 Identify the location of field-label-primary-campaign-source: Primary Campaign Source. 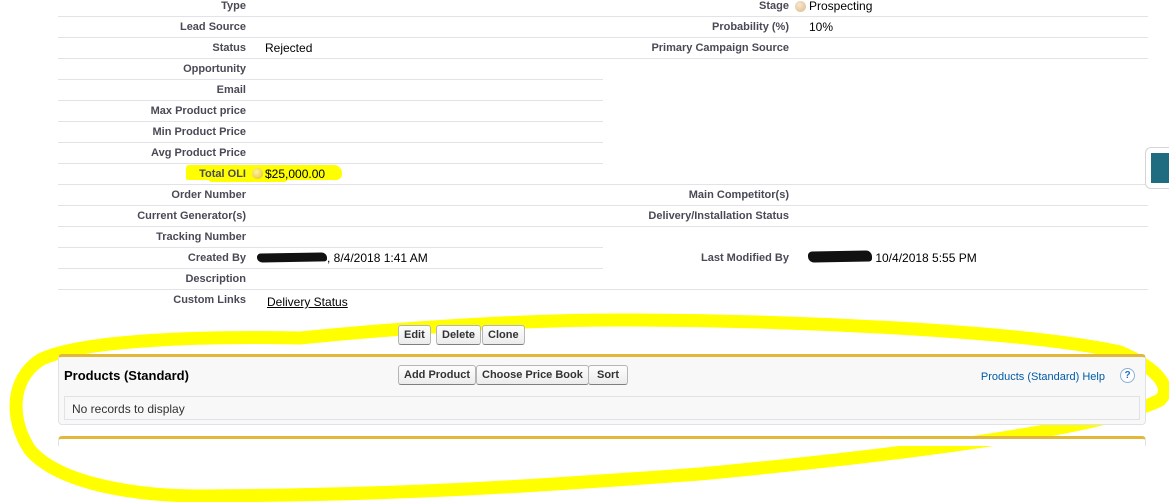
(720, 48).